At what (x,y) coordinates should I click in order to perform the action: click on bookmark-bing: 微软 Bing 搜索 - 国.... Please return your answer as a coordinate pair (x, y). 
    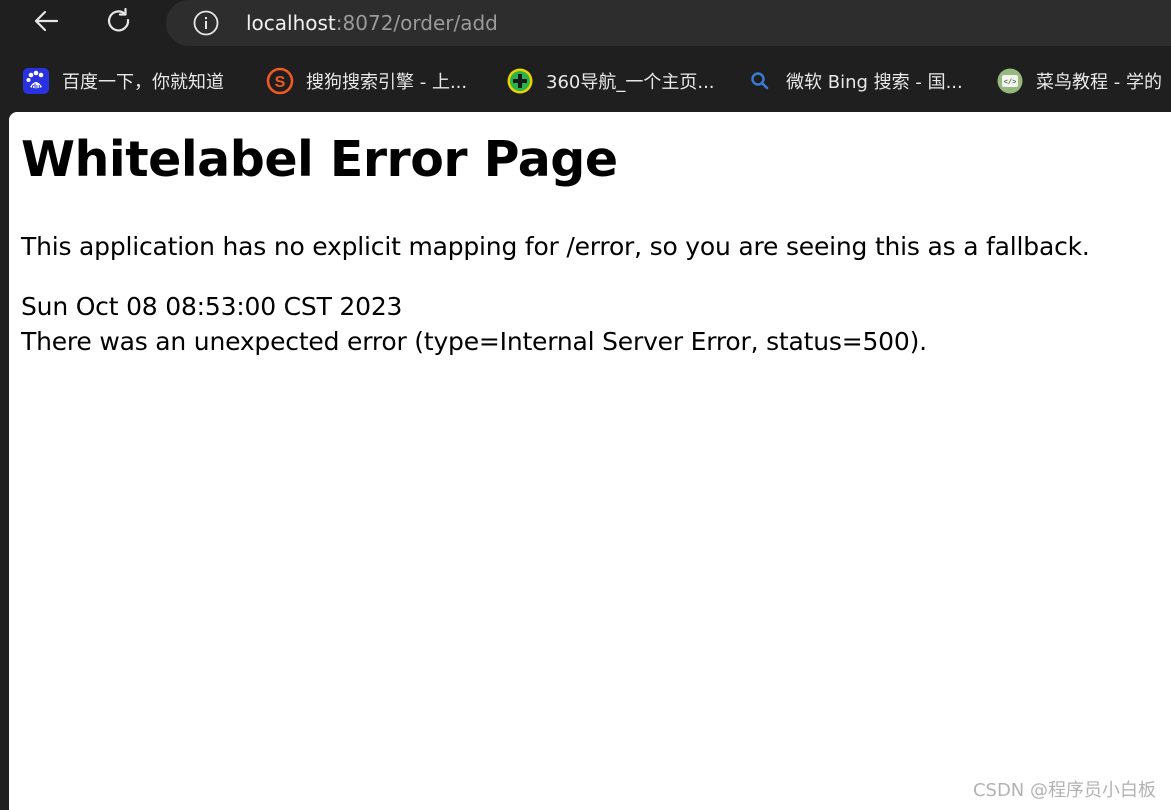
    Looking at the image, I should click on (854, 81).